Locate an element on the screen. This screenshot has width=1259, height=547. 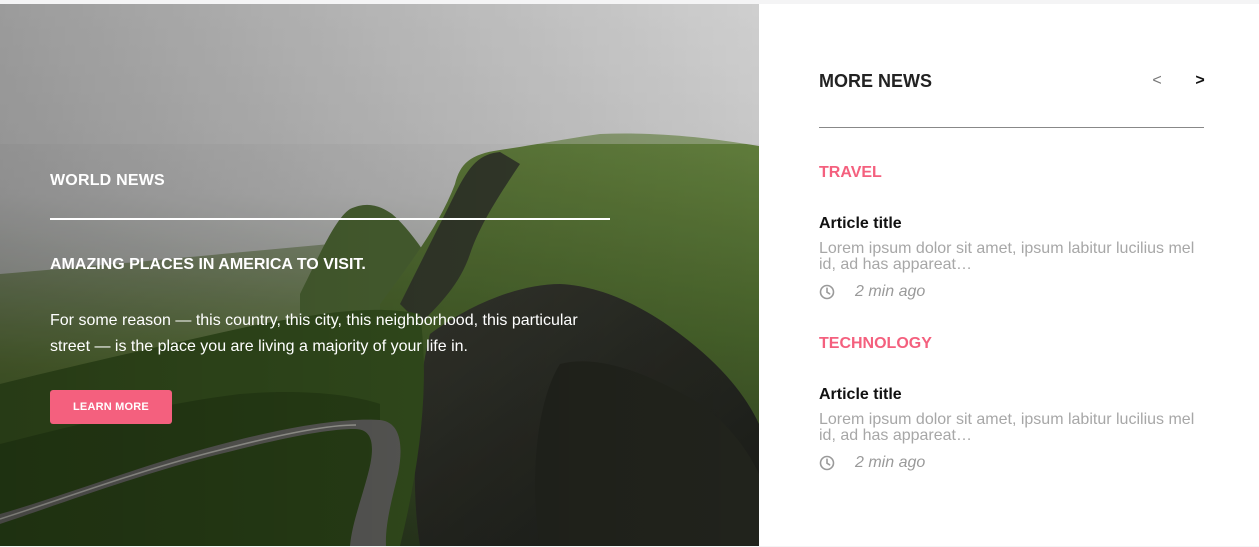
hero-category: WORLD NEWS is located at coordinates (107, 180).